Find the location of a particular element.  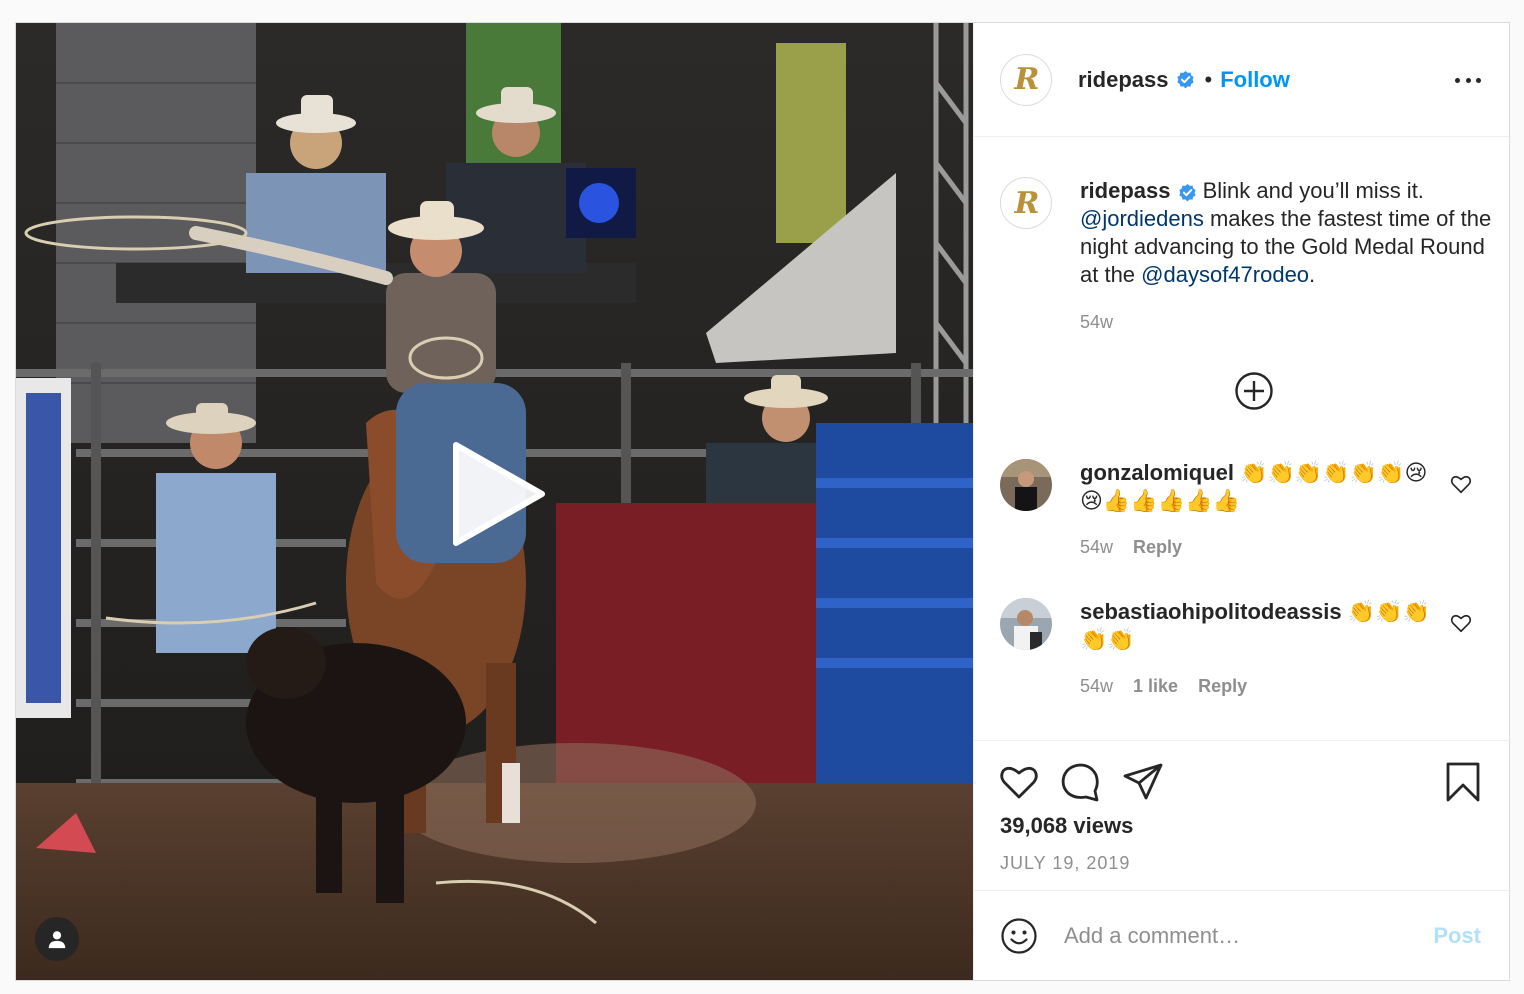

mention-link: @daysof47rodeo is located at coordinates (1225, 274).